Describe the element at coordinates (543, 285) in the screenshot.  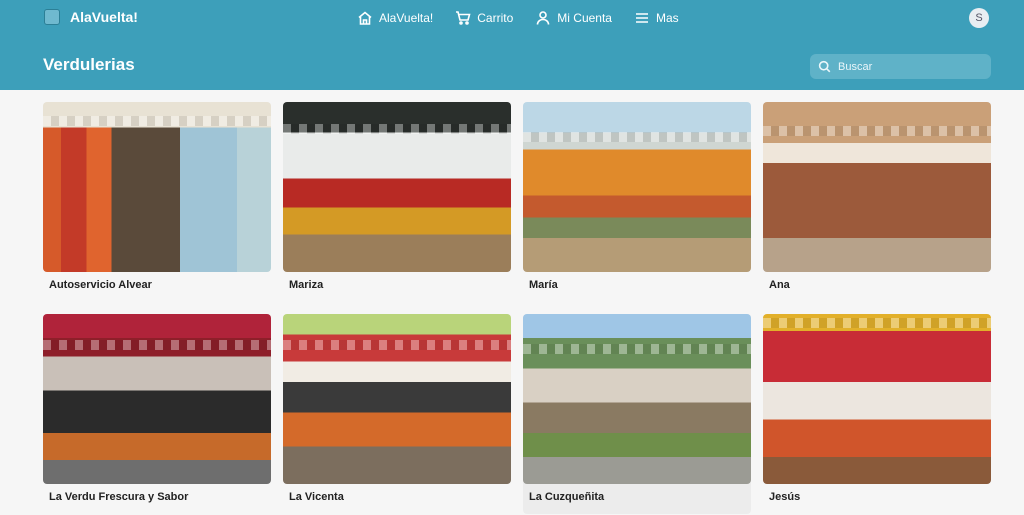
I see `store-name: María` at that location.